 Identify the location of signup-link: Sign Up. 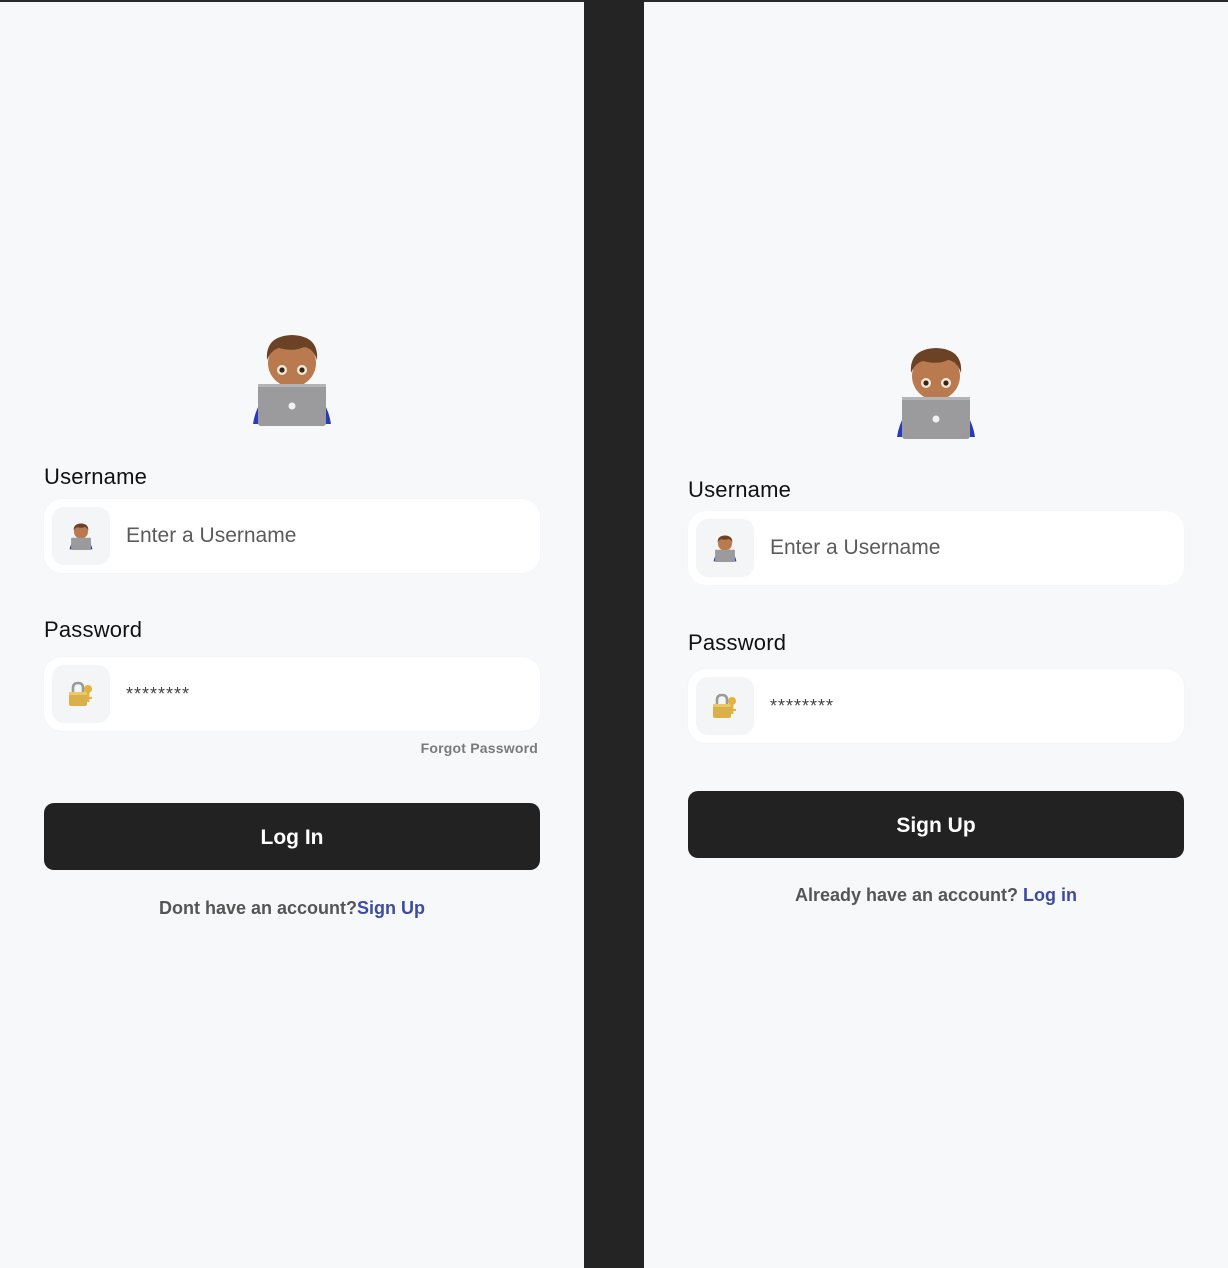
(391, 908).